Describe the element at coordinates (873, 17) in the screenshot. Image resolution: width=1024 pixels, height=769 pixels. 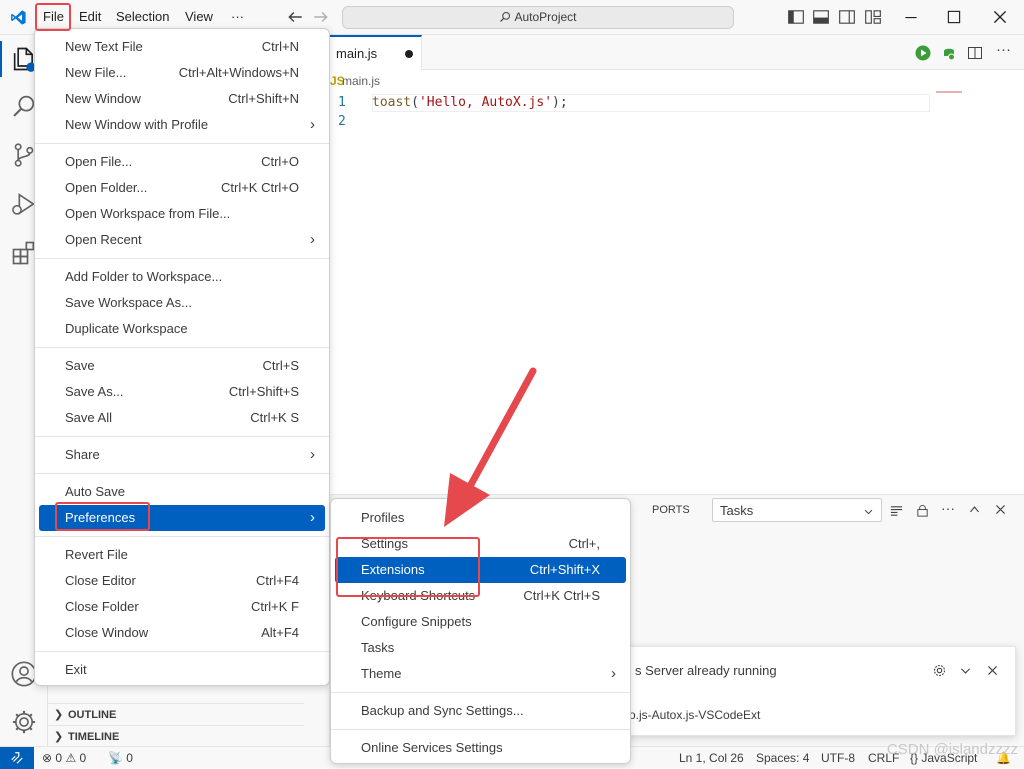
I see `customize-layout-icon` at that location.